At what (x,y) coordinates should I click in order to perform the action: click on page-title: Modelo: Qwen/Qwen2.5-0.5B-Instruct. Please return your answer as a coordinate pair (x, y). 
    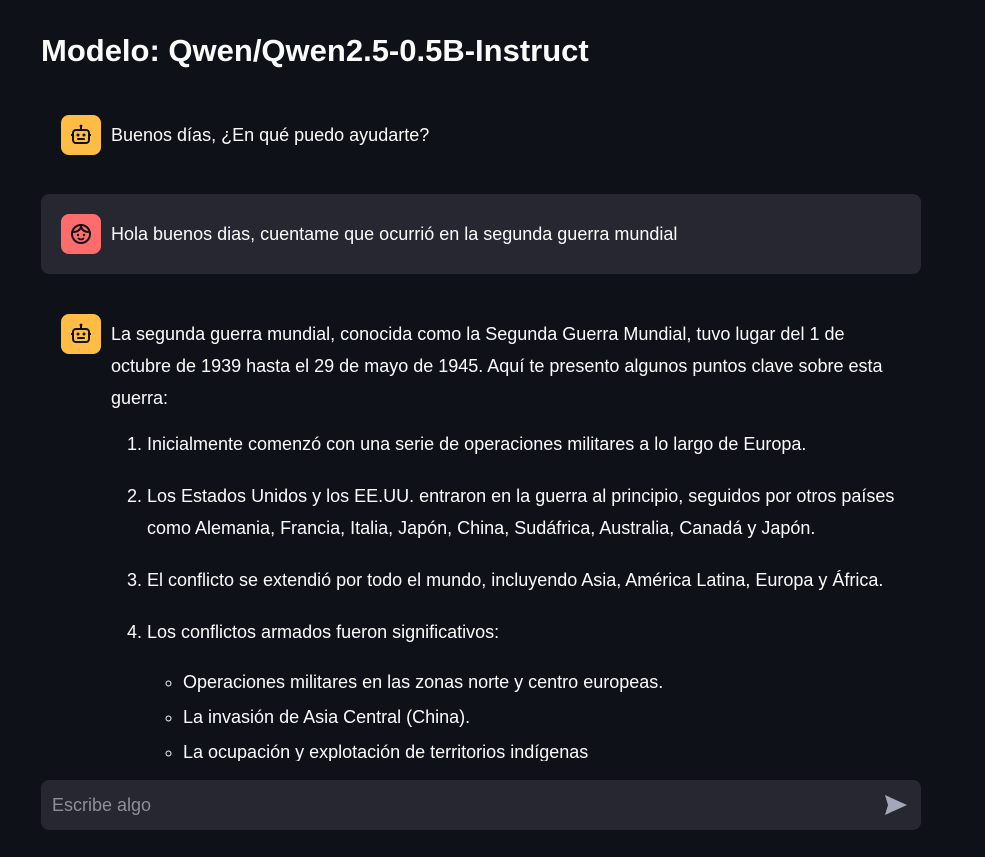
    Looking at the image, I should click on (315, 50).